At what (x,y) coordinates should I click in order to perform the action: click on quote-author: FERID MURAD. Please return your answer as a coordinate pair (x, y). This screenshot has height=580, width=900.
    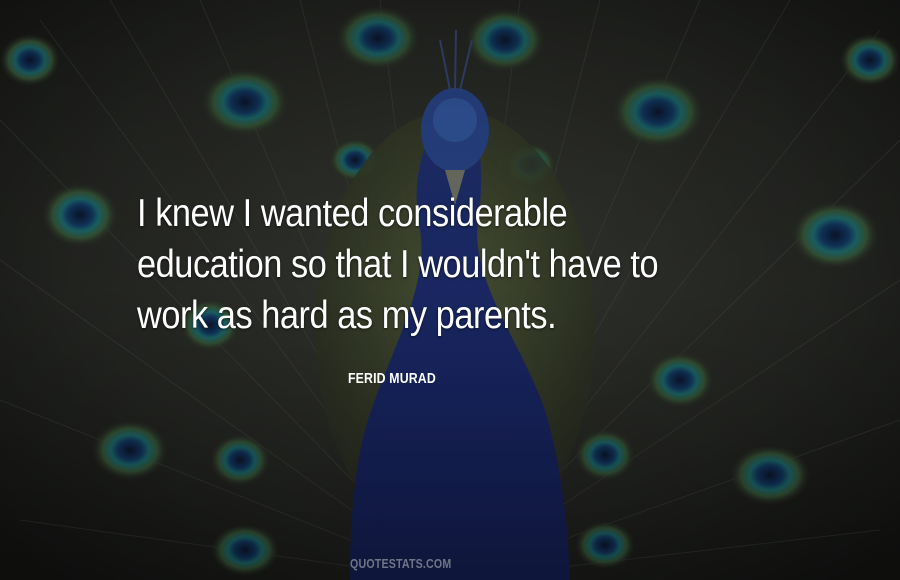
    Looking at the image, I should click on (392, 378).